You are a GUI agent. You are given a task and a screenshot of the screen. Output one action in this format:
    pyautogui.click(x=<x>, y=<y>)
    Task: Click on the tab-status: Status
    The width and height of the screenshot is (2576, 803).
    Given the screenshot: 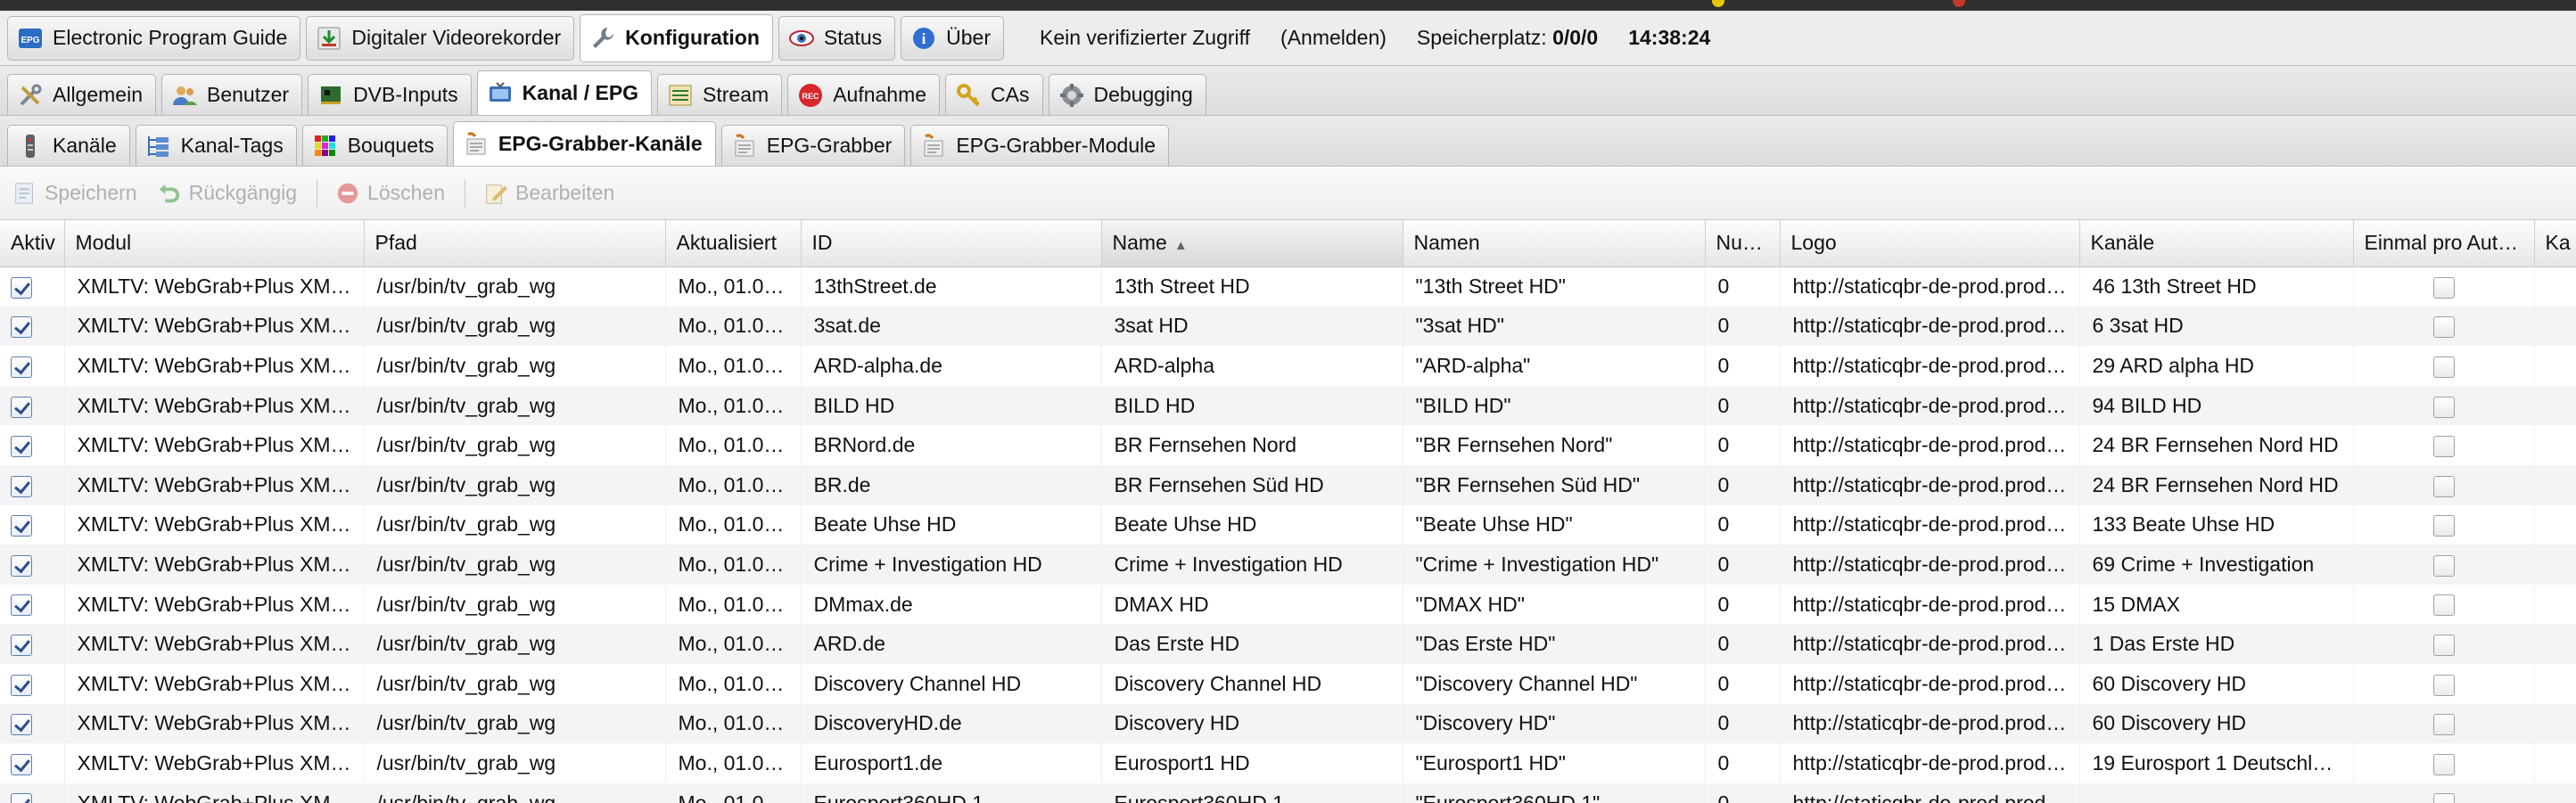 What is the action you would take?
    pyautogui.click(x=837, y=38)
    